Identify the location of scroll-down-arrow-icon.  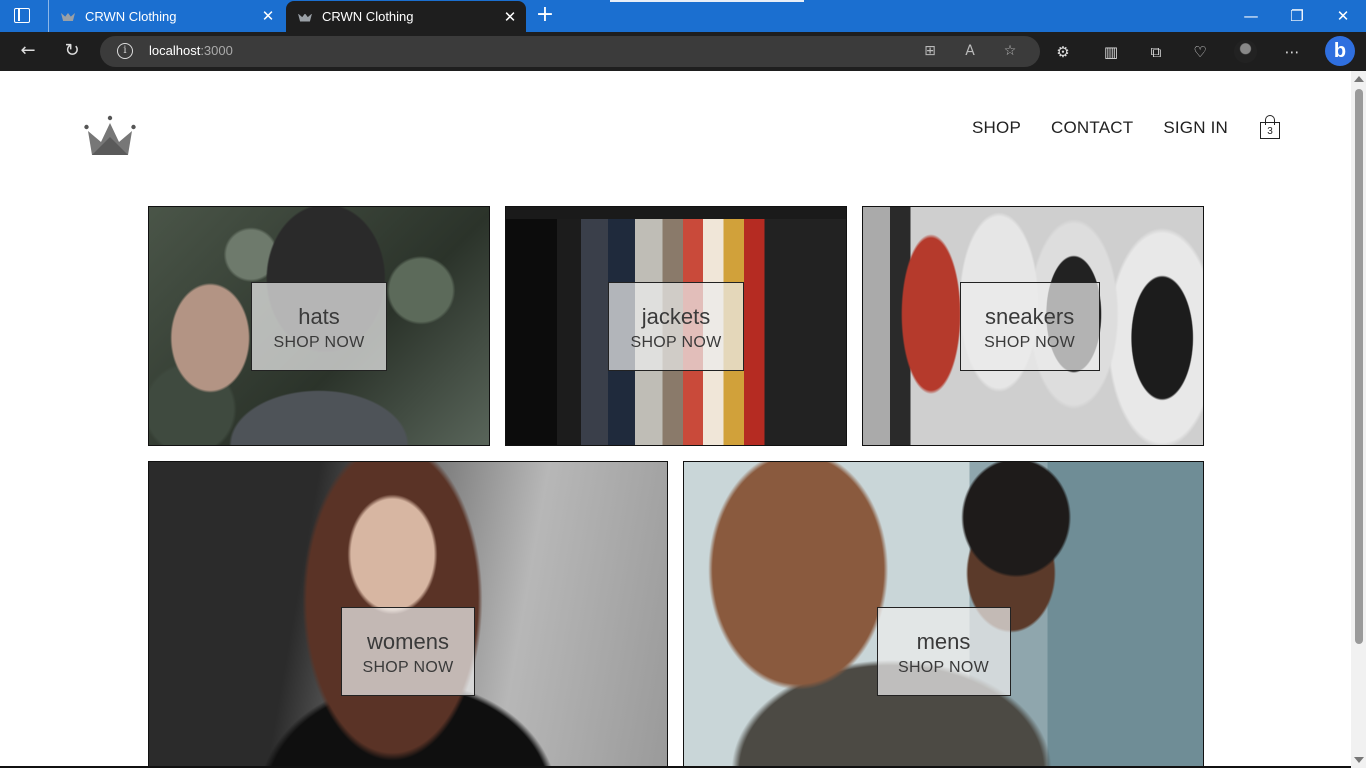
(1359, 760).